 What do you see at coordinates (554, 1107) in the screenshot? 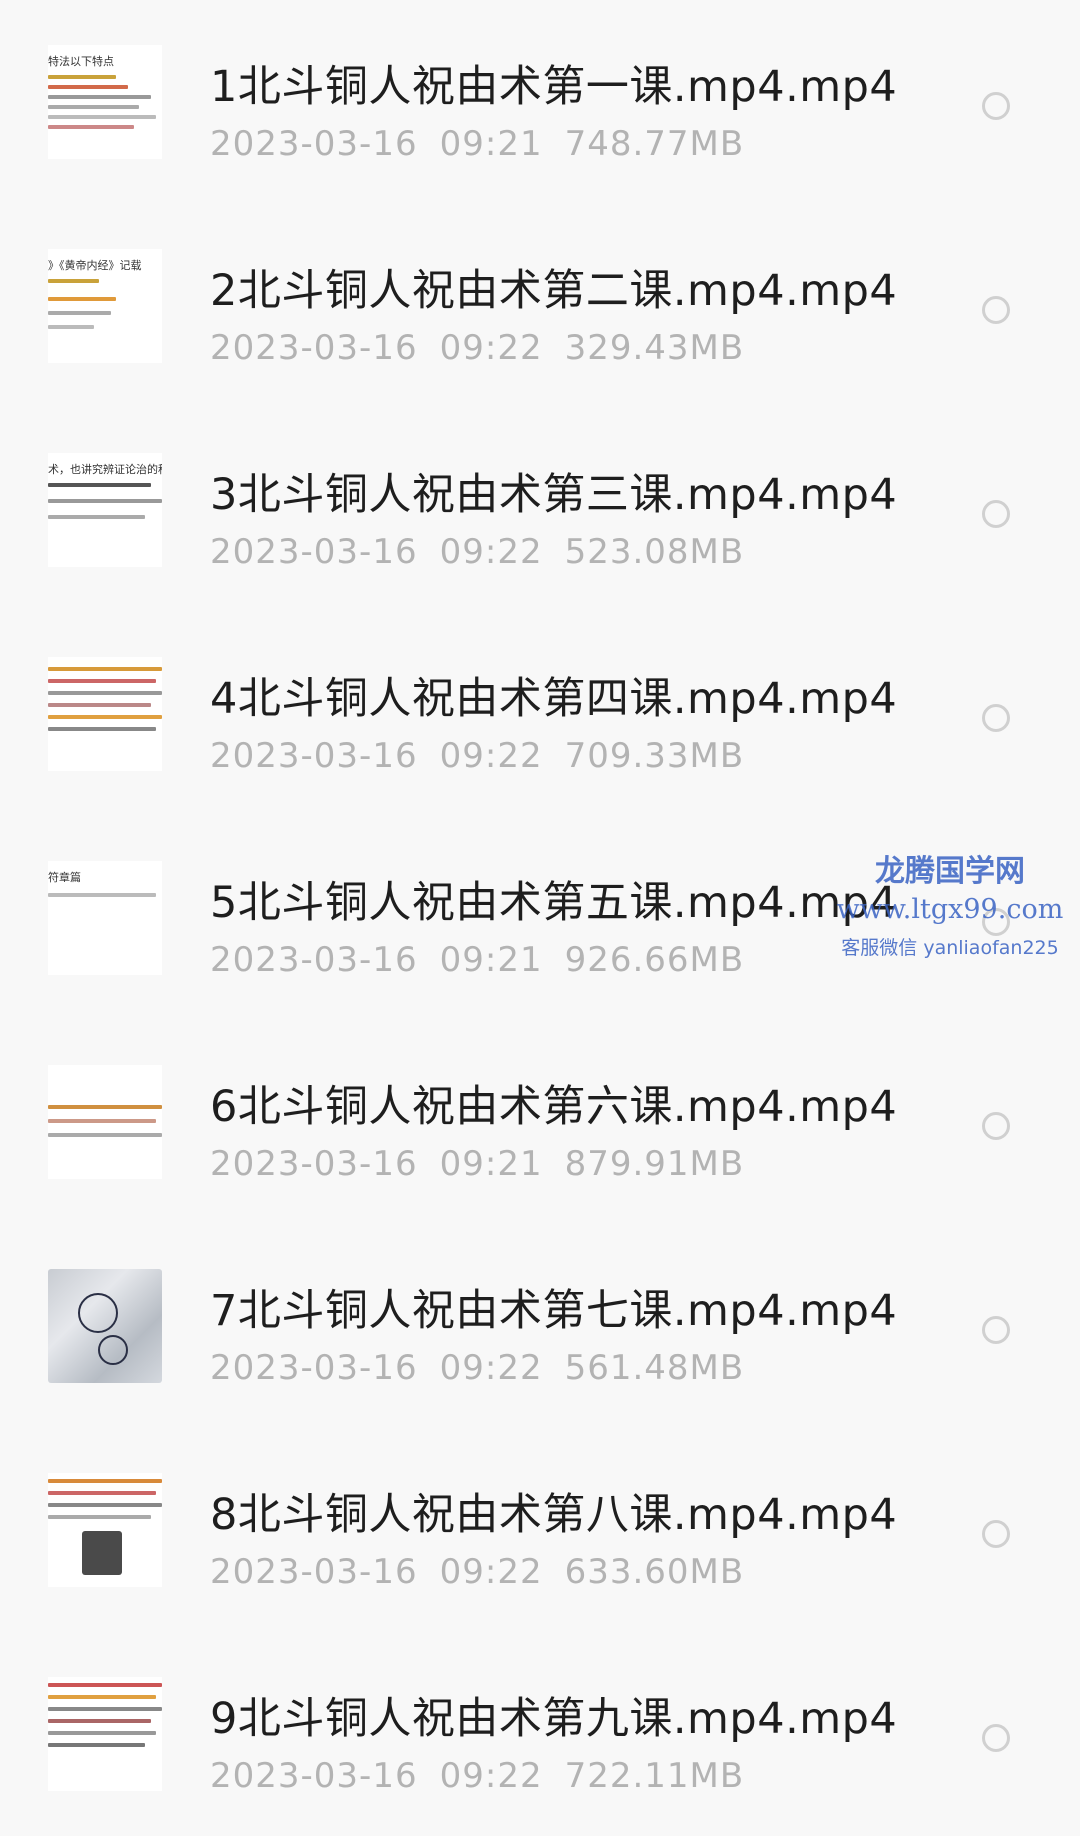
I see `file-name: 6北斗铜人祝由术第六课.mp4.mp4` at bounding box center [554, 1107].